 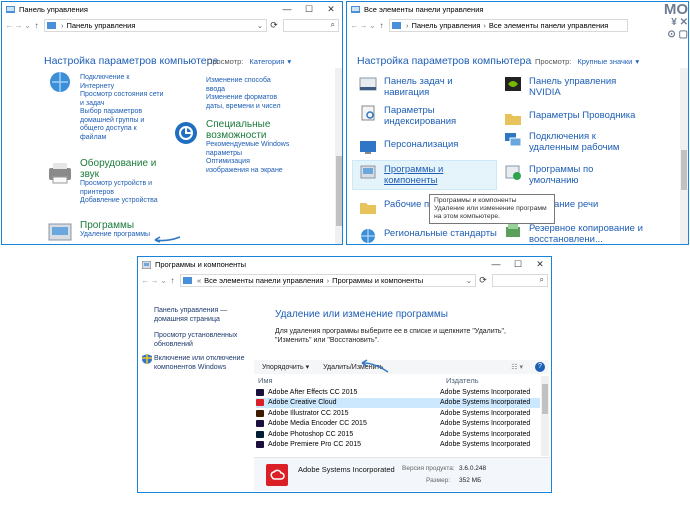 I want to click on hardware-title: Оборудование и, so click(x=119, y=163).